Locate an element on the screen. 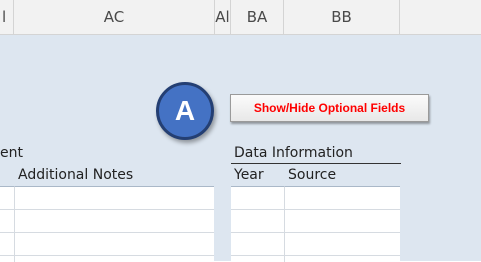 Image resolution: width=481 pixels, height=262 pixels. field-header-year: Year is located at coordinates (249, 175).